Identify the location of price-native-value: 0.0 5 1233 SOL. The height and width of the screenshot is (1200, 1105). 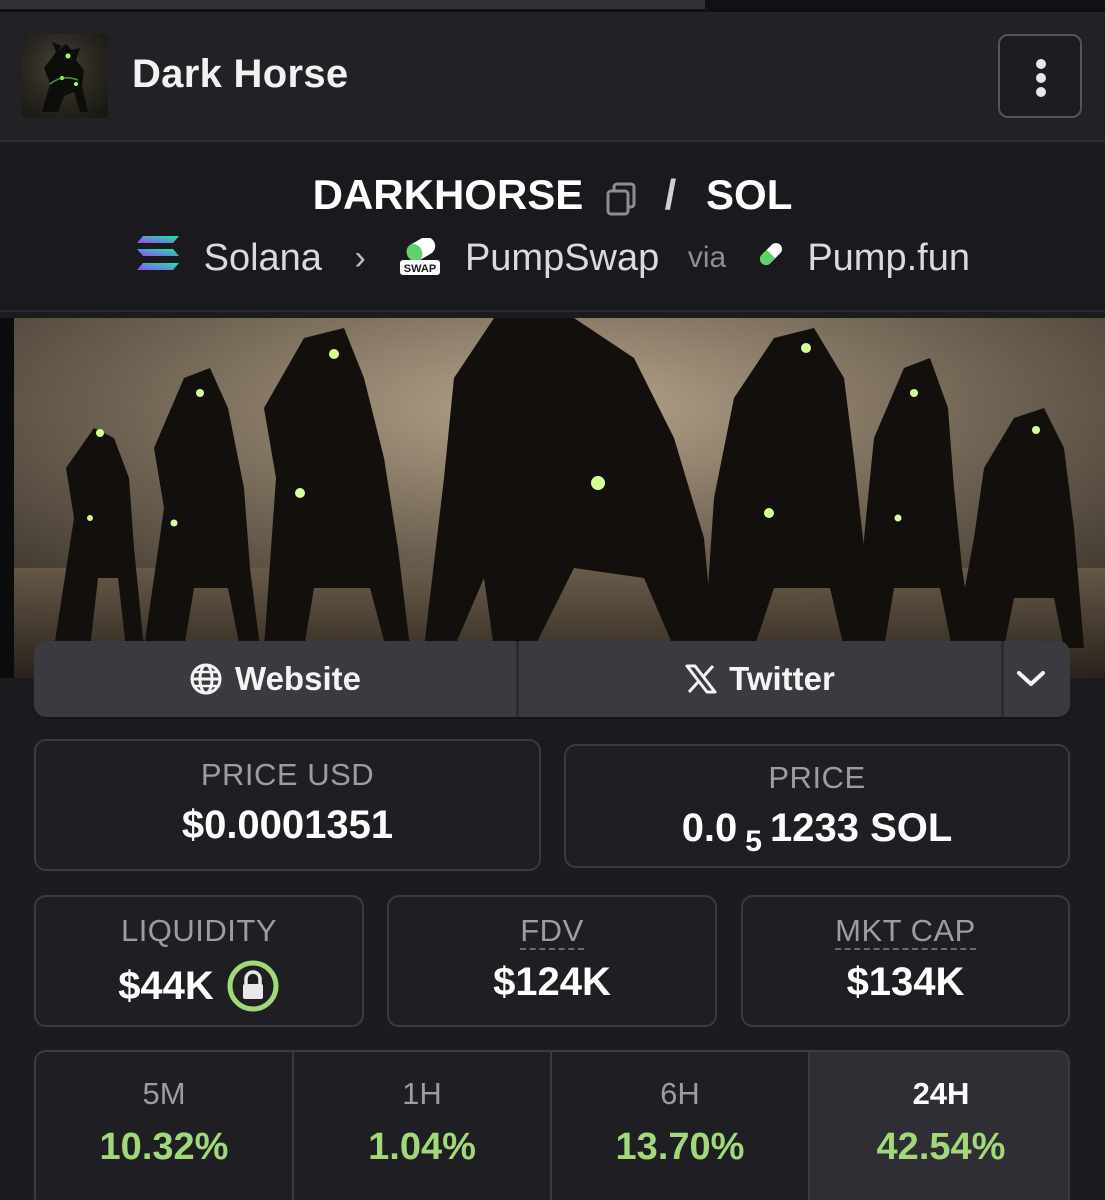
(817, 832).